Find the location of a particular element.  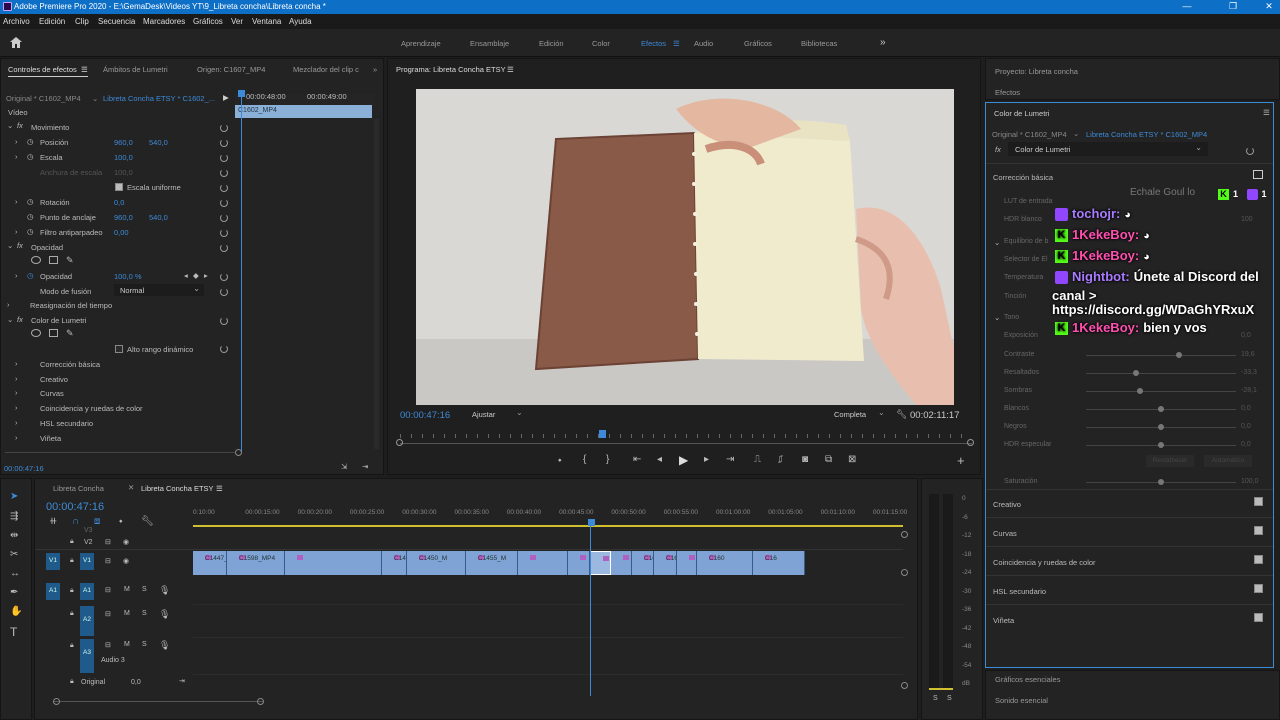

tab-clip-mixer: Mezclador del clip c is located at coordinates (326, 69).